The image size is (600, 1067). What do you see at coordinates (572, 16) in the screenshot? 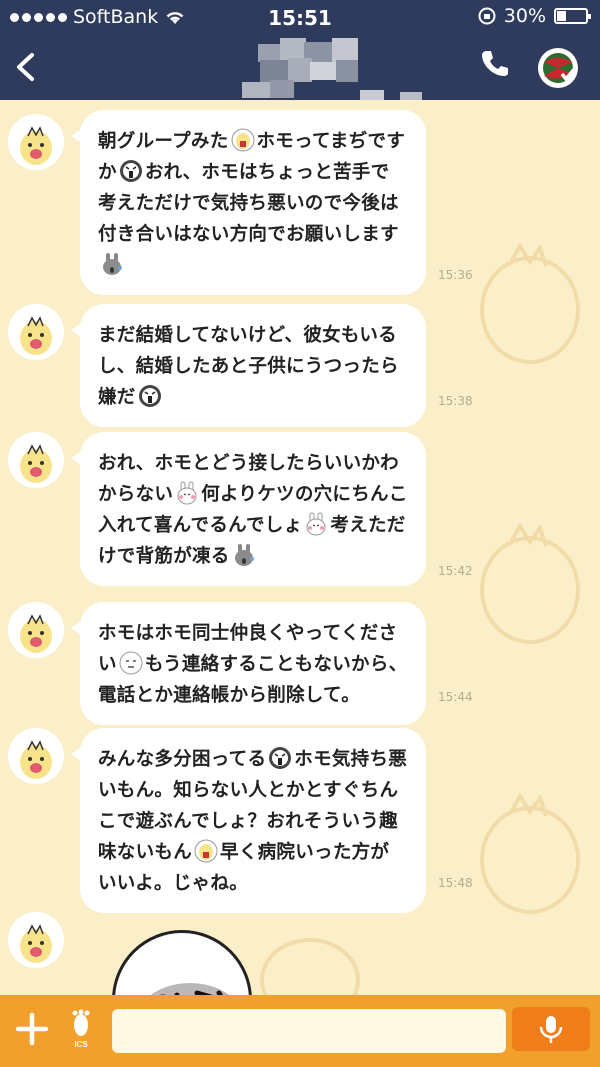
I see `battery-icon` at bounding box center [572, 16].